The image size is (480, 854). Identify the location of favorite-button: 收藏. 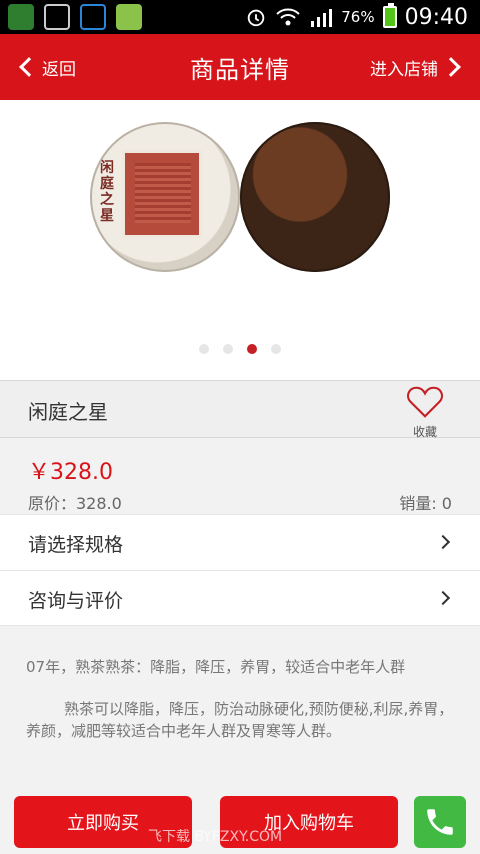
(425, 412).